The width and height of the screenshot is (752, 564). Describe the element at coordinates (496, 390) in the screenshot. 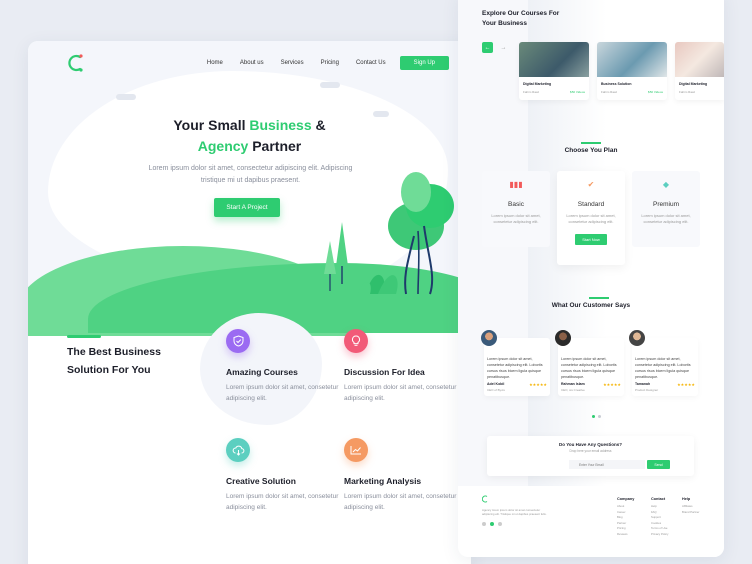

I see `testimonial-role: CEO of Byxis` at that location.